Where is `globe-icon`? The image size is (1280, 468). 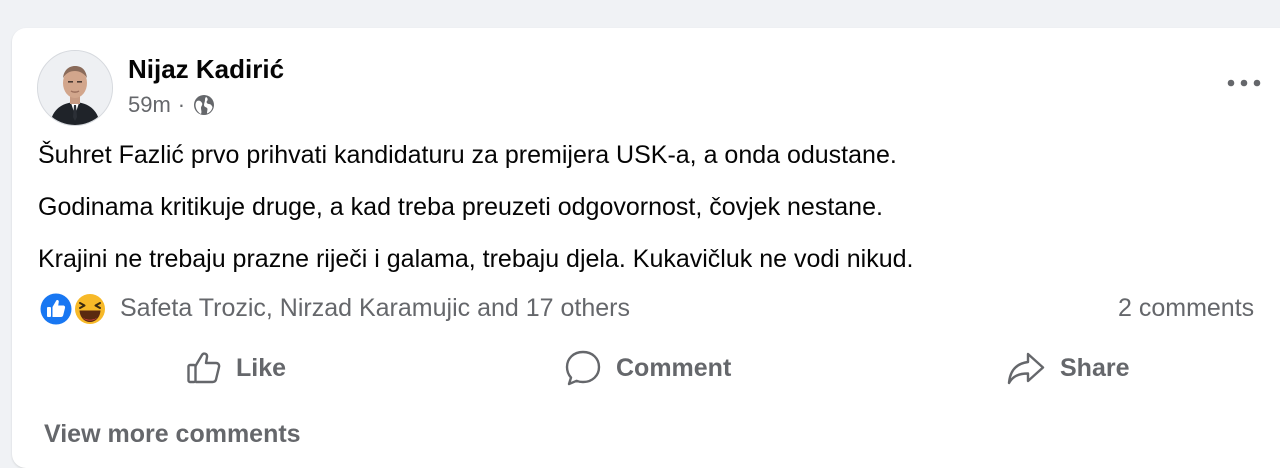
globe-icon is located at coordinates (204, 105).